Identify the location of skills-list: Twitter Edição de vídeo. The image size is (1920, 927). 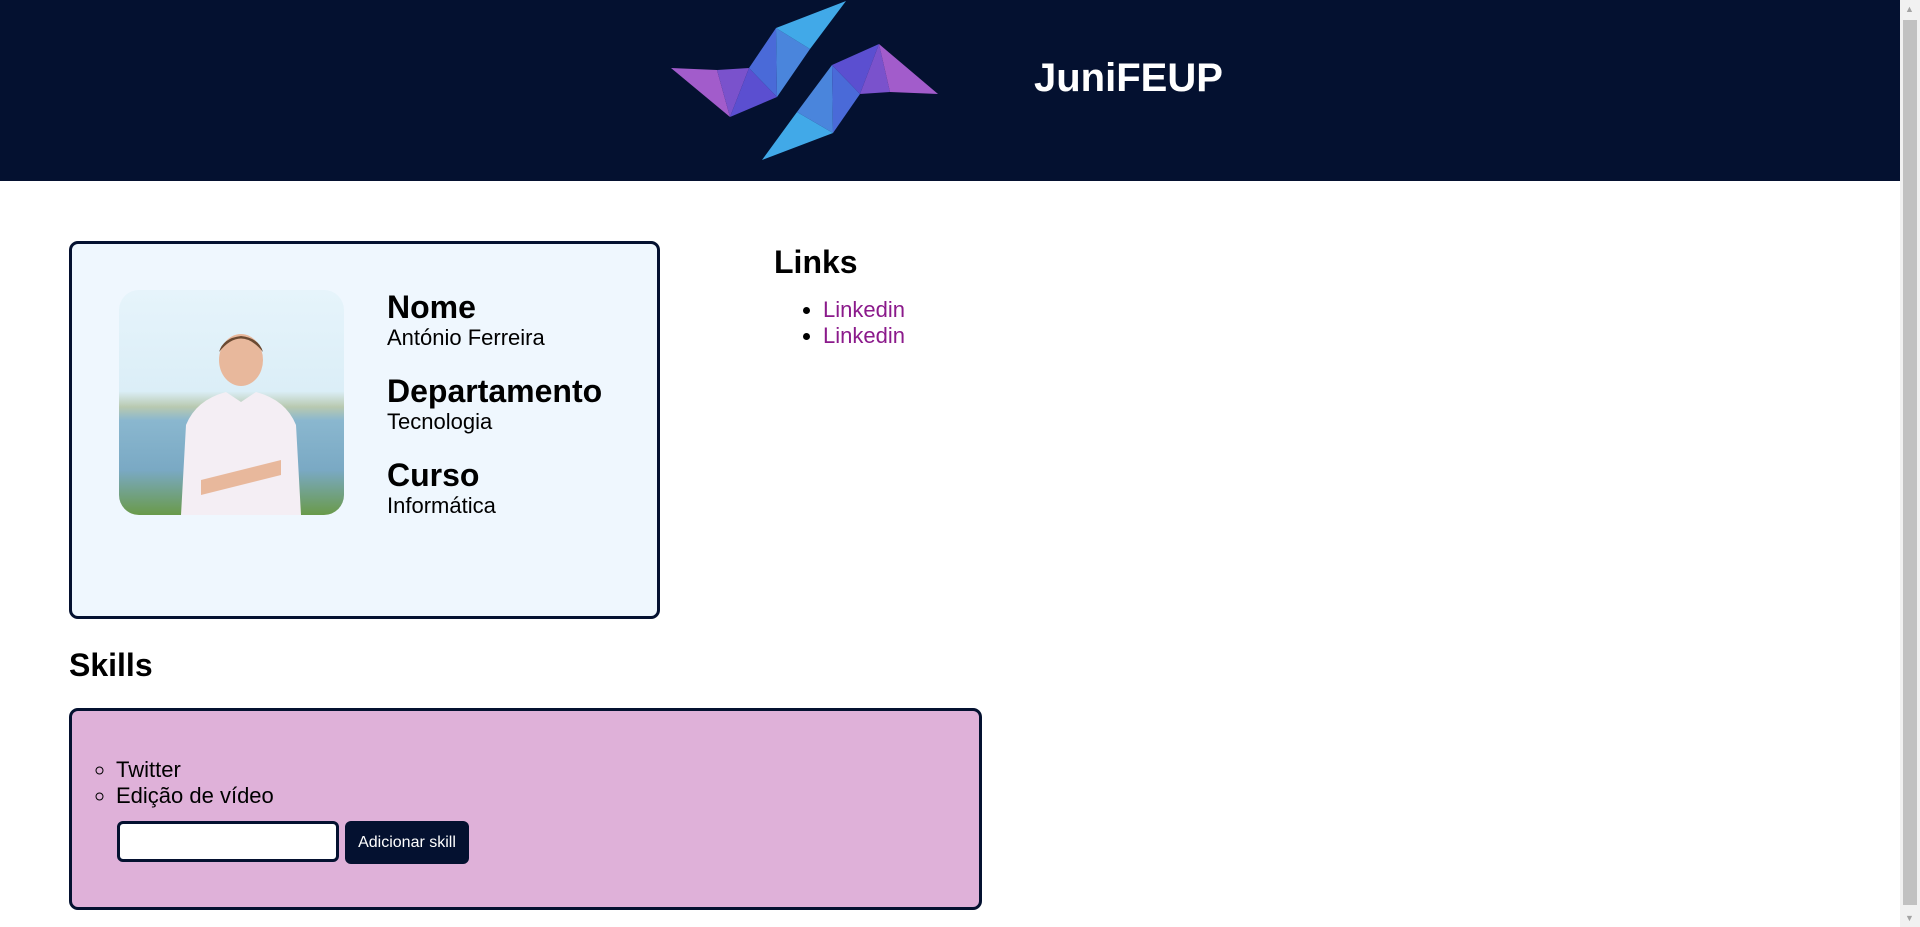
(525, 783).